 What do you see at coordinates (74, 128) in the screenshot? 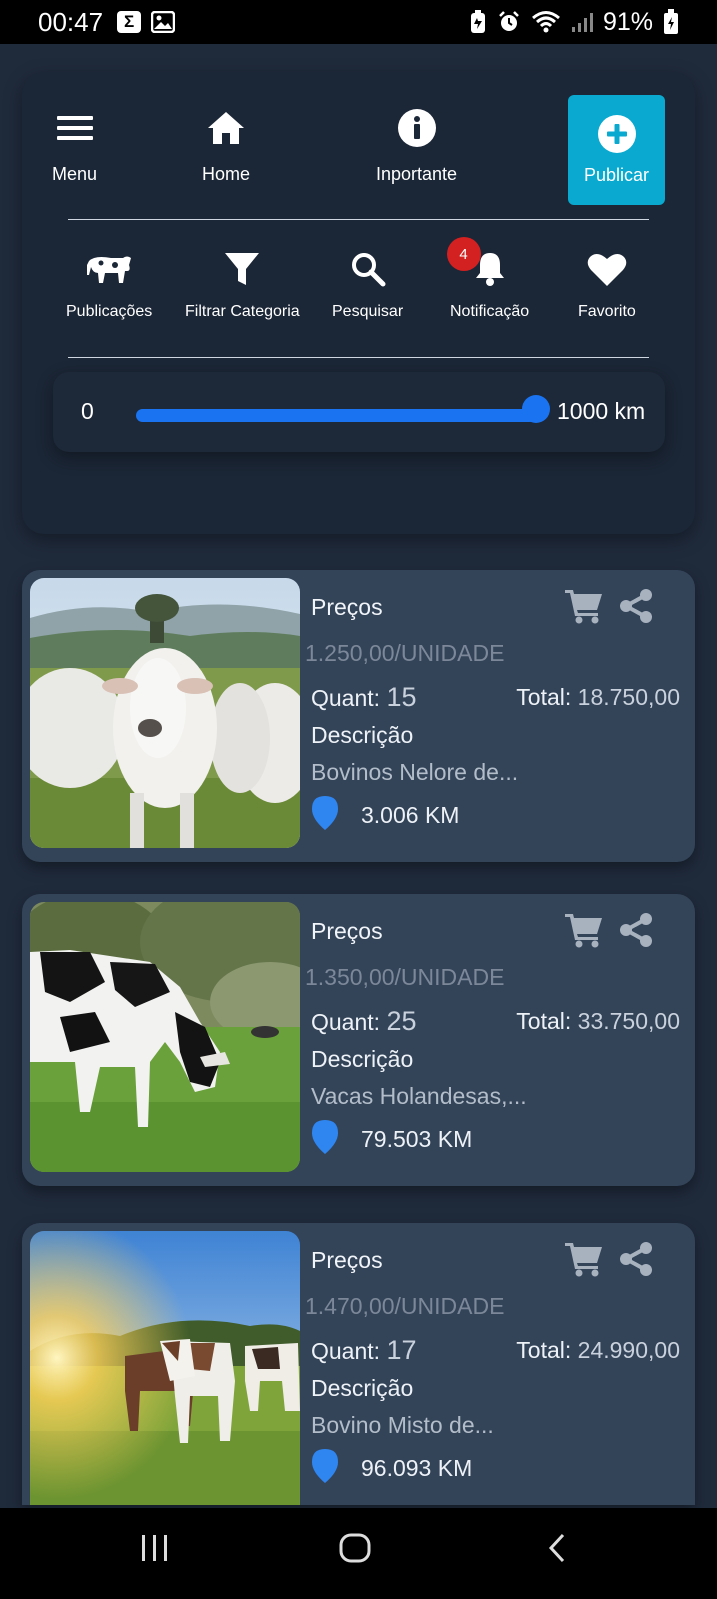
I see `hamburger-menu-icon` at bounding box center [74, 128].